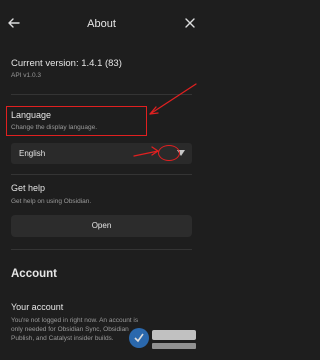 This screenshot has height=360, width=320. I want to click on arrow-head-language, so click(154, 110).